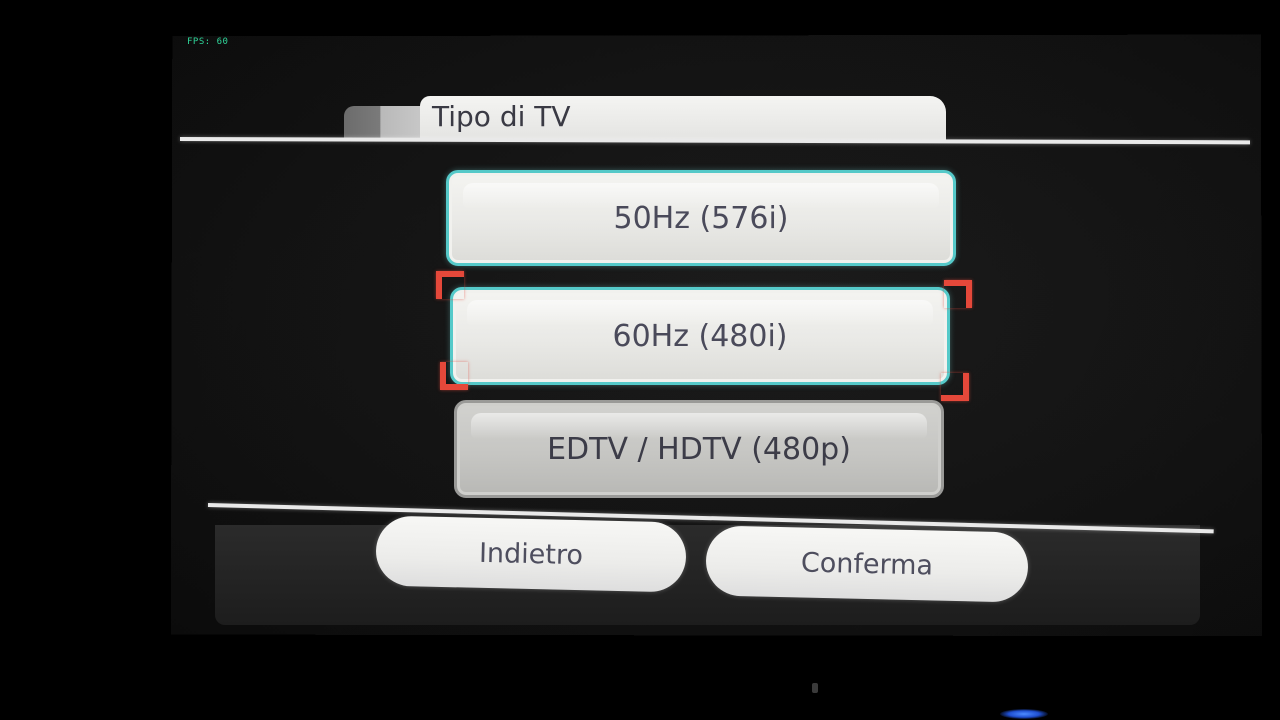  Describe the element at coordinates (683, 118) in the screenshot. I see `header-tab: Tipo di TV` at that location.